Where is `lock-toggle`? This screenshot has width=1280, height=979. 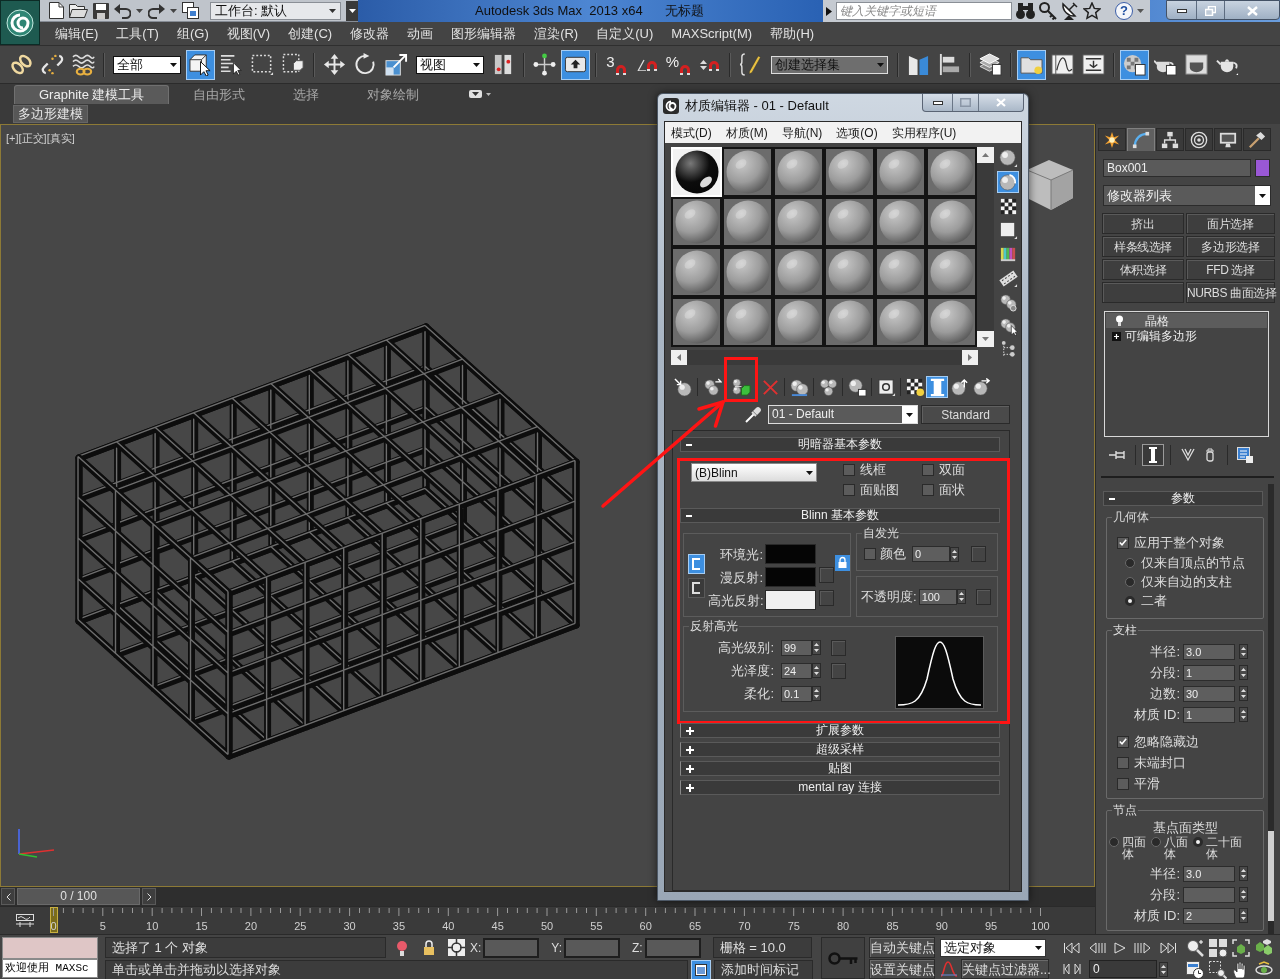 lock-toggle is located at coordinates (696, 588).